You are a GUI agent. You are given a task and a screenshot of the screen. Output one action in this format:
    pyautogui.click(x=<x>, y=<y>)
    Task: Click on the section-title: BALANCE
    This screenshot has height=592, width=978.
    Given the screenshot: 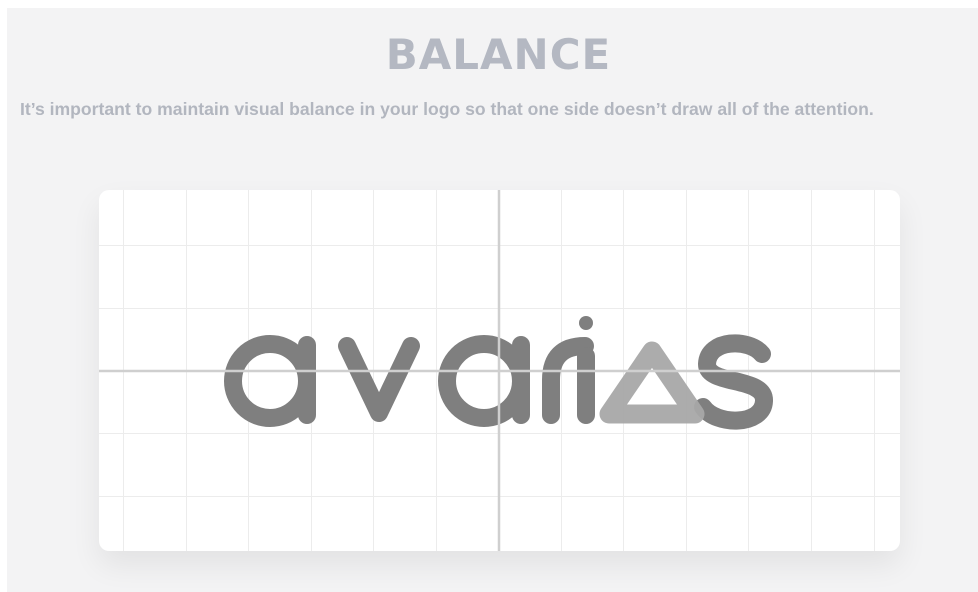 What is the action you would take?
    pyautogui.click(x=498, y=54)
    